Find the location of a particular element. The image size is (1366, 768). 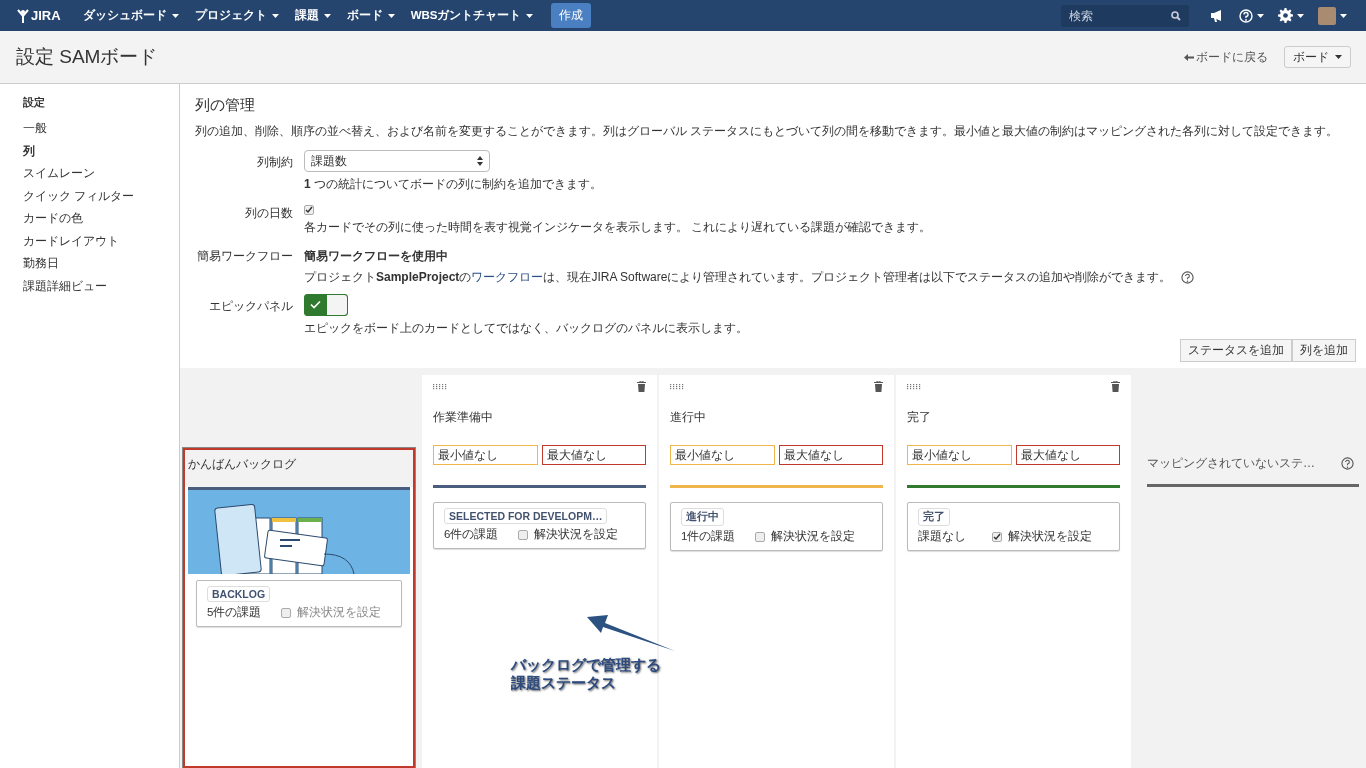

sidebar-item: 一般 is located at coordinates (35, 128).